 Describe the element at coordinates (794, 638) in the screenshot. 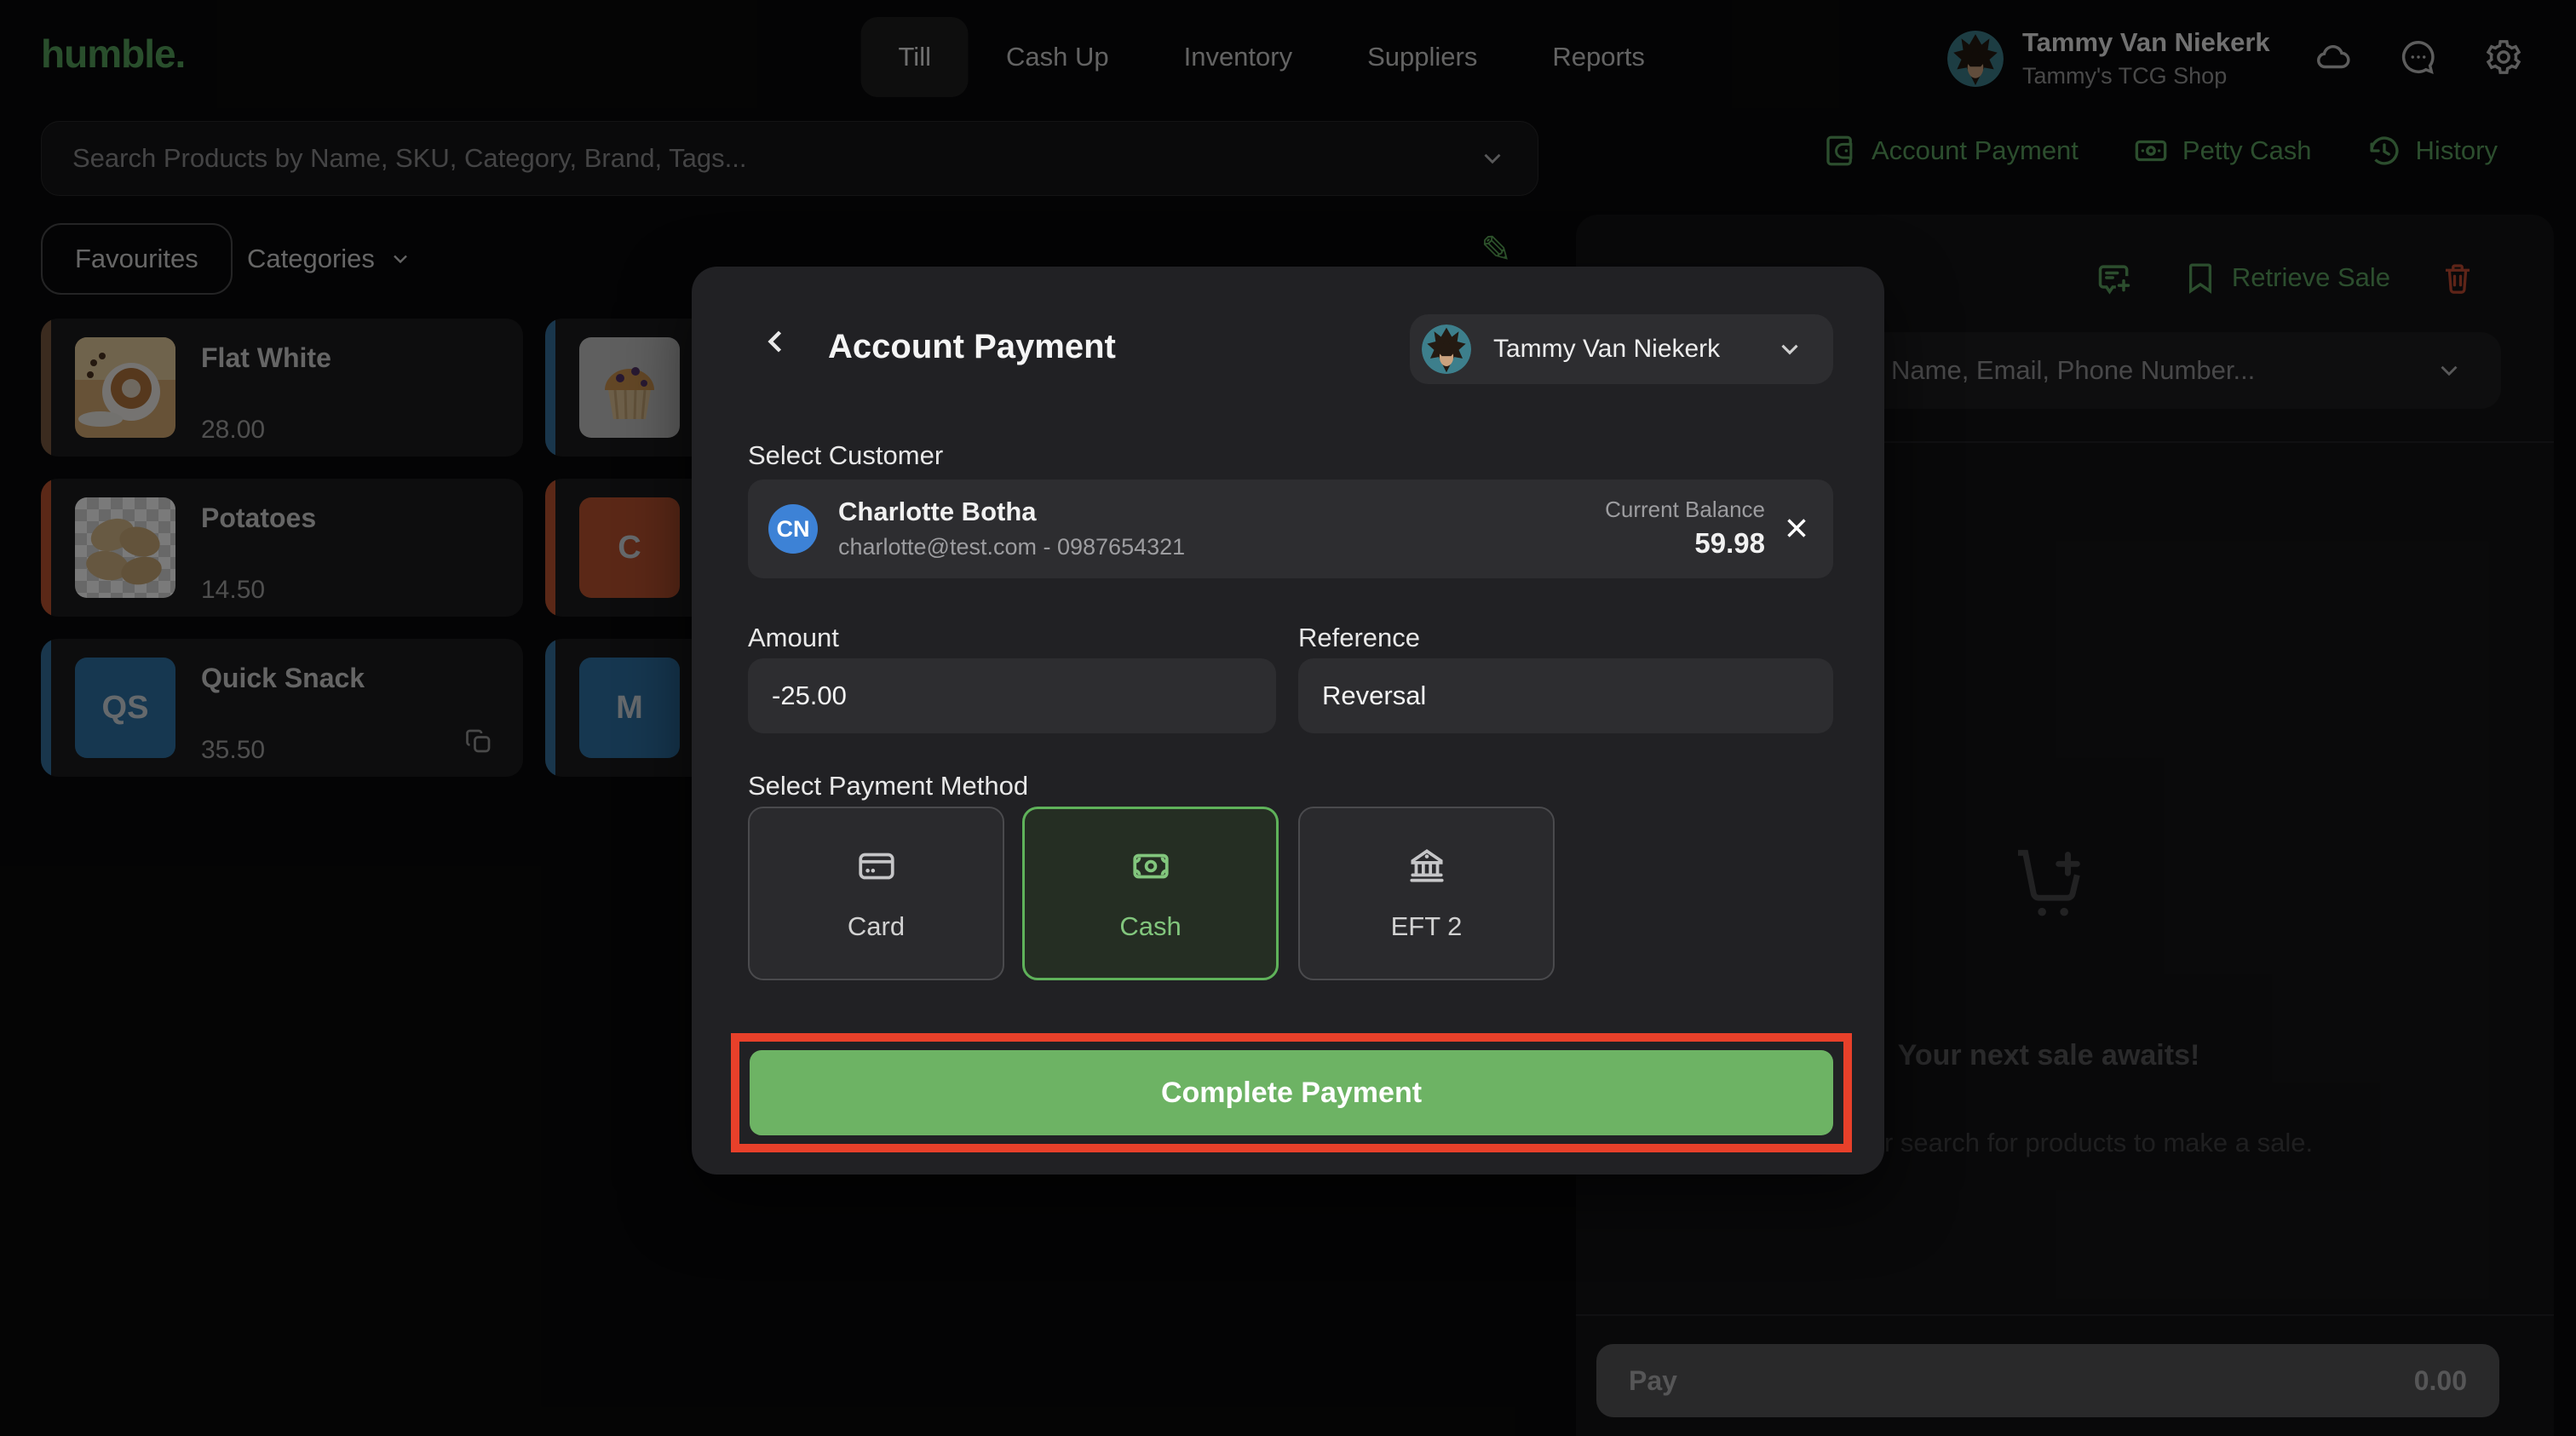

I see `amount-label: Amount` at that location.